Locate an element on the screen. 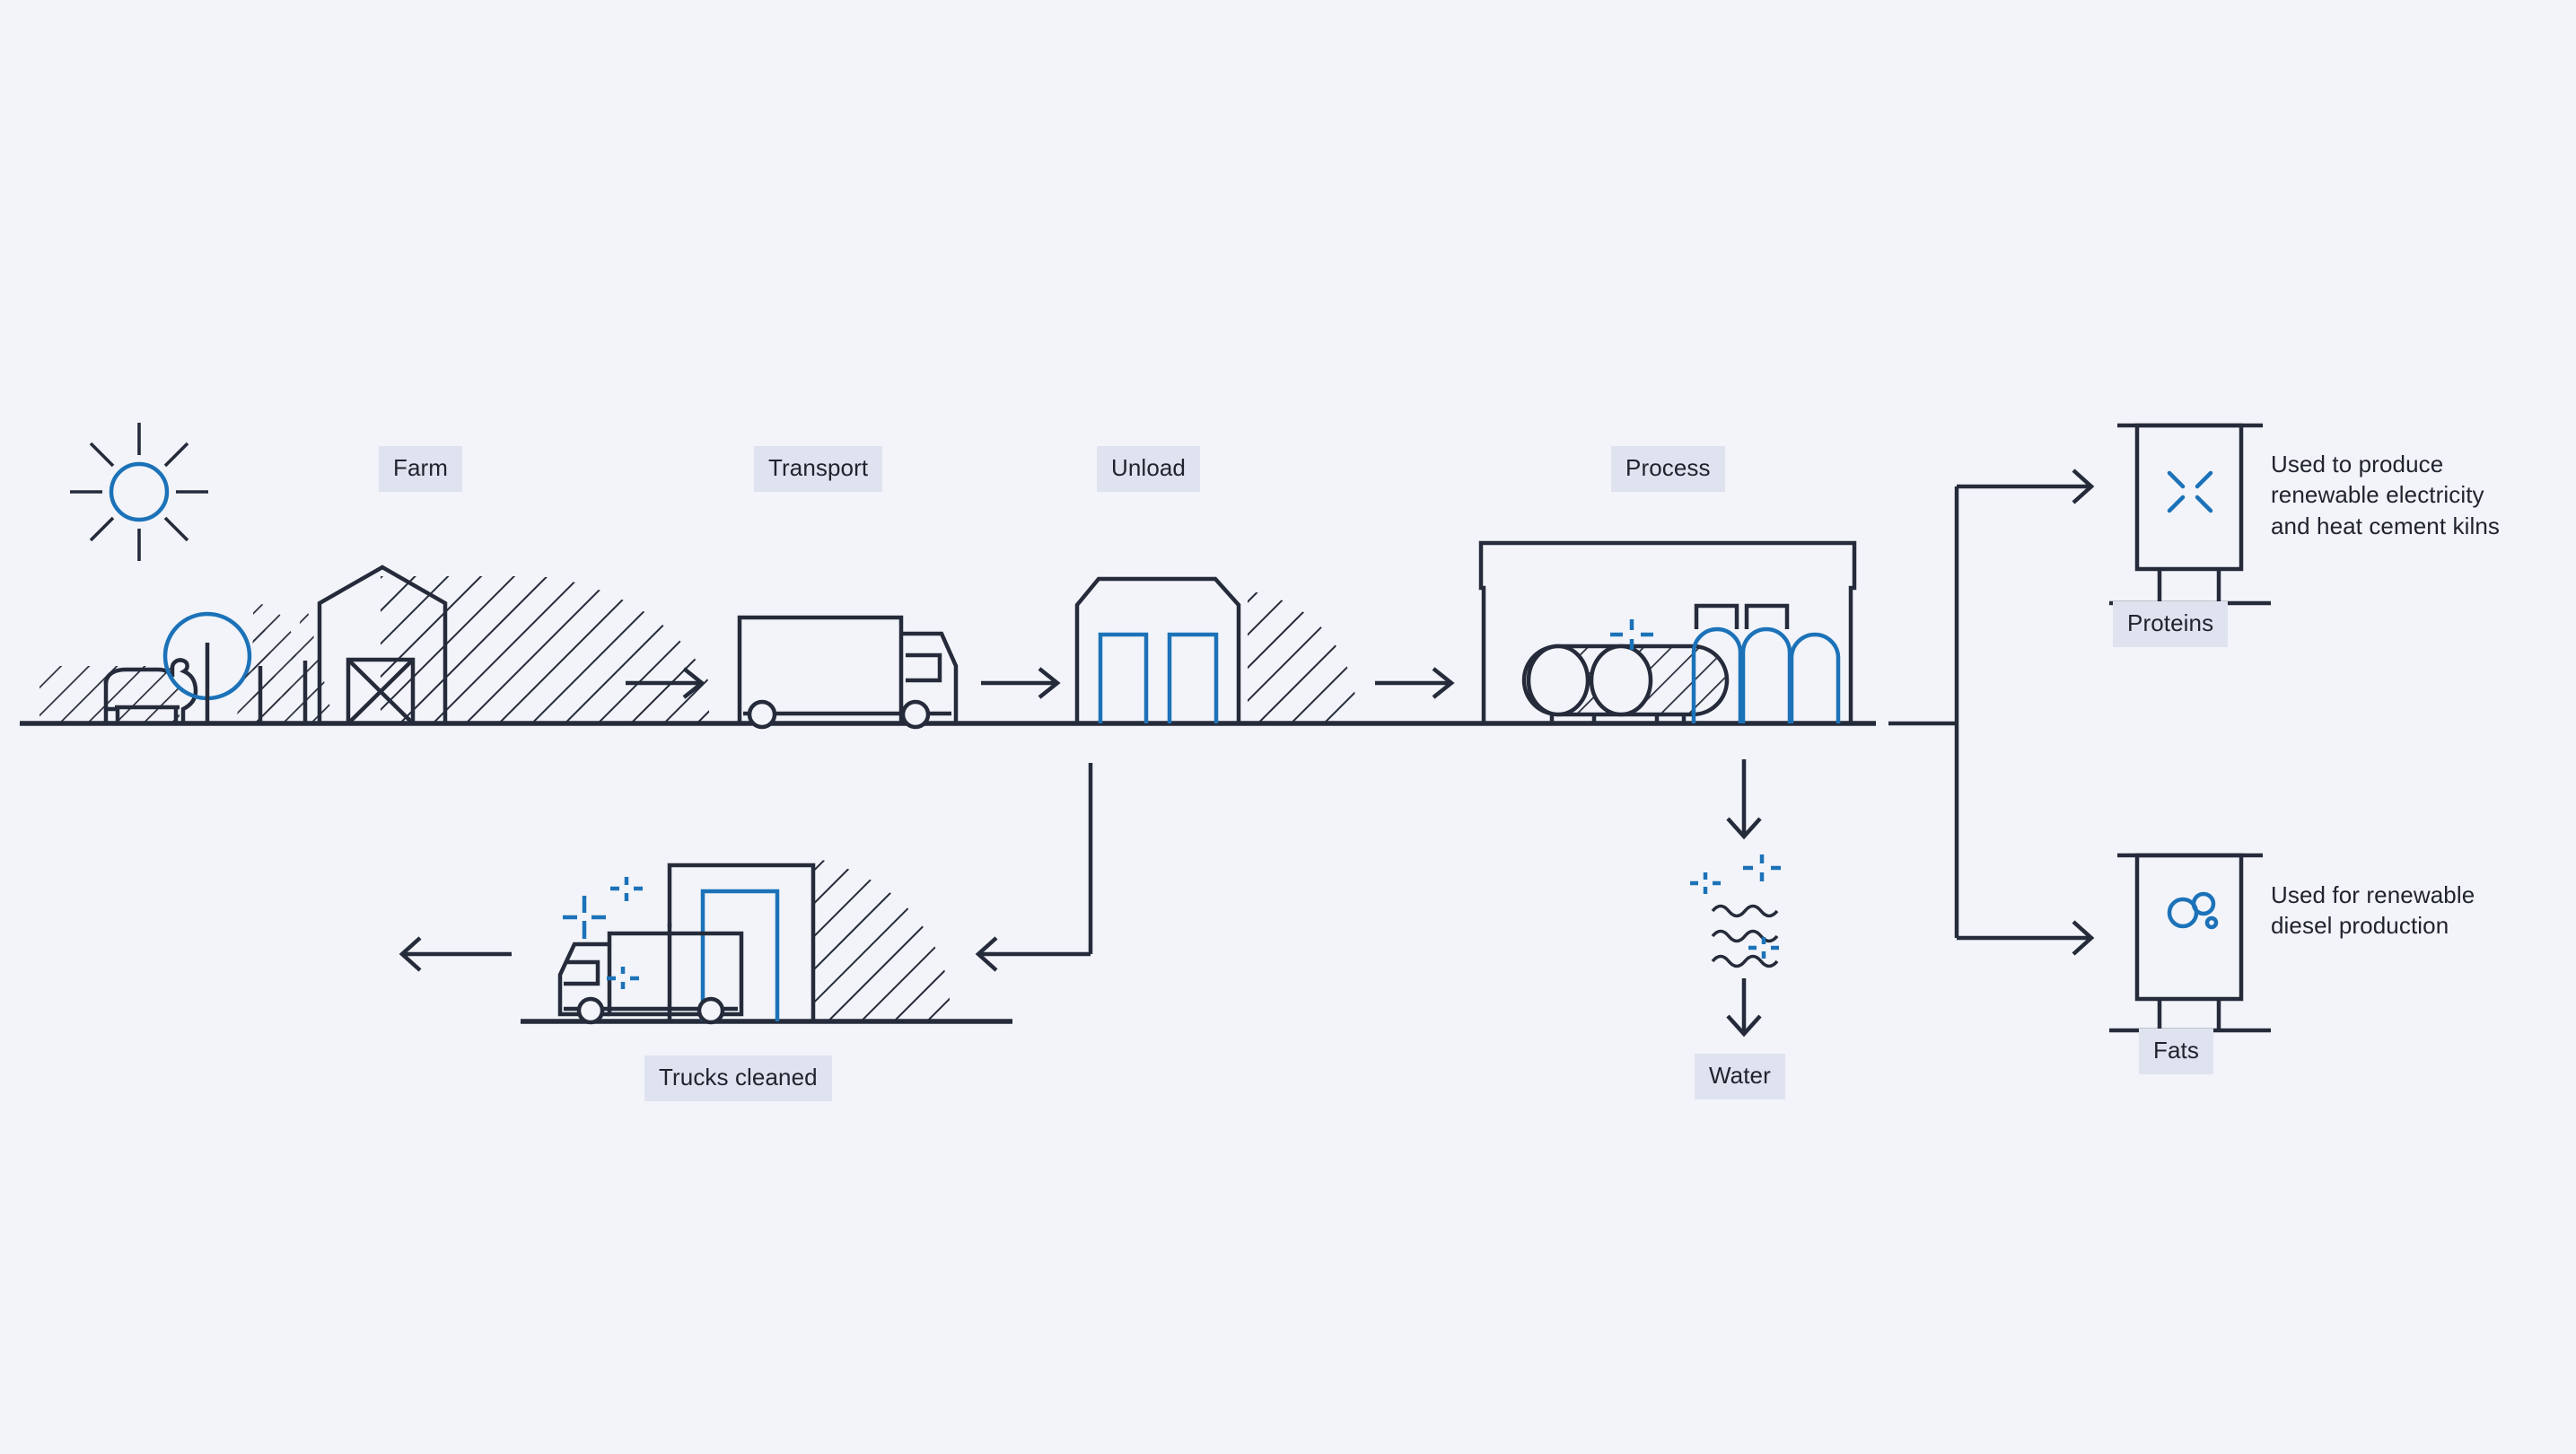 This screenshot has height=1454, width=2576. output-label-fats-chip: Fats is located at coordinates (2176, 1051).